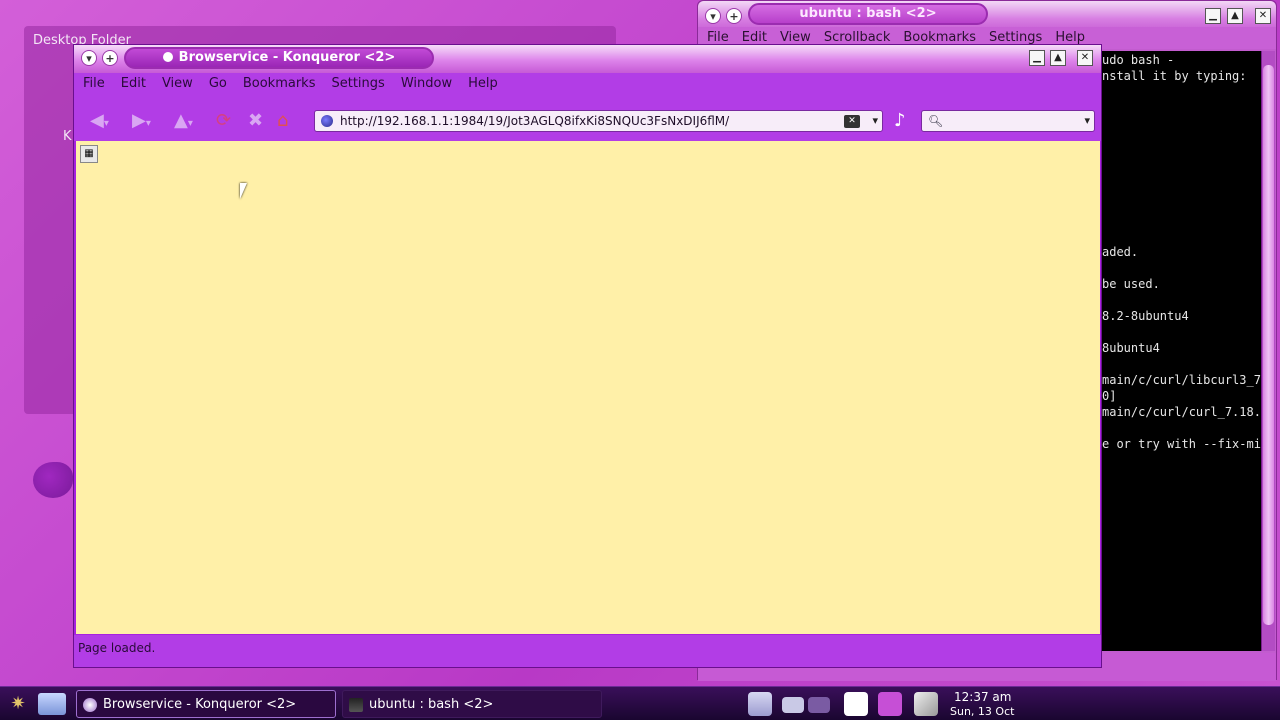 Image resolution: width=1280 pixels, height=720 pixels. I want to click on mouse-cursor-icon, so click(243, 191).